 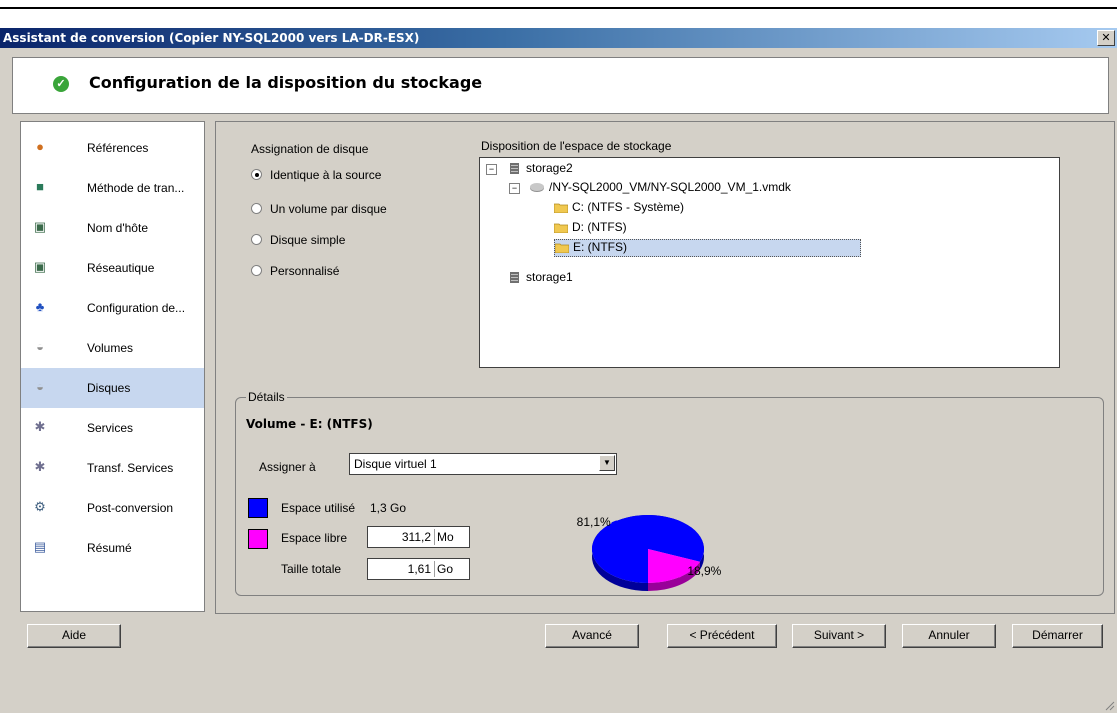 What do you see at coordinates (549, 168) in the screenshot?
I see `tree-label: storage2` at bounding box center [549, 168].